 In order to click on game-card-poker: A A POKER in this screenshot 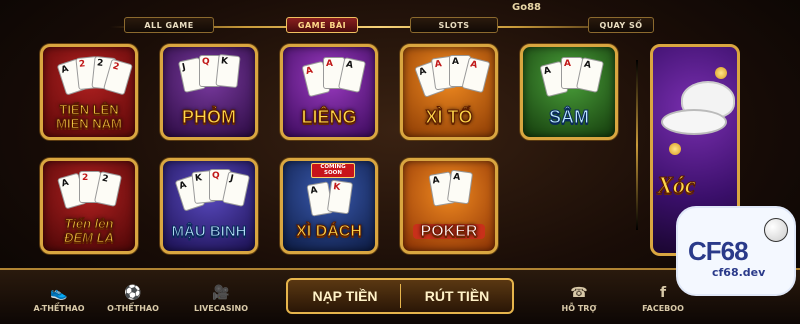, I will do `click(449, 206)`.